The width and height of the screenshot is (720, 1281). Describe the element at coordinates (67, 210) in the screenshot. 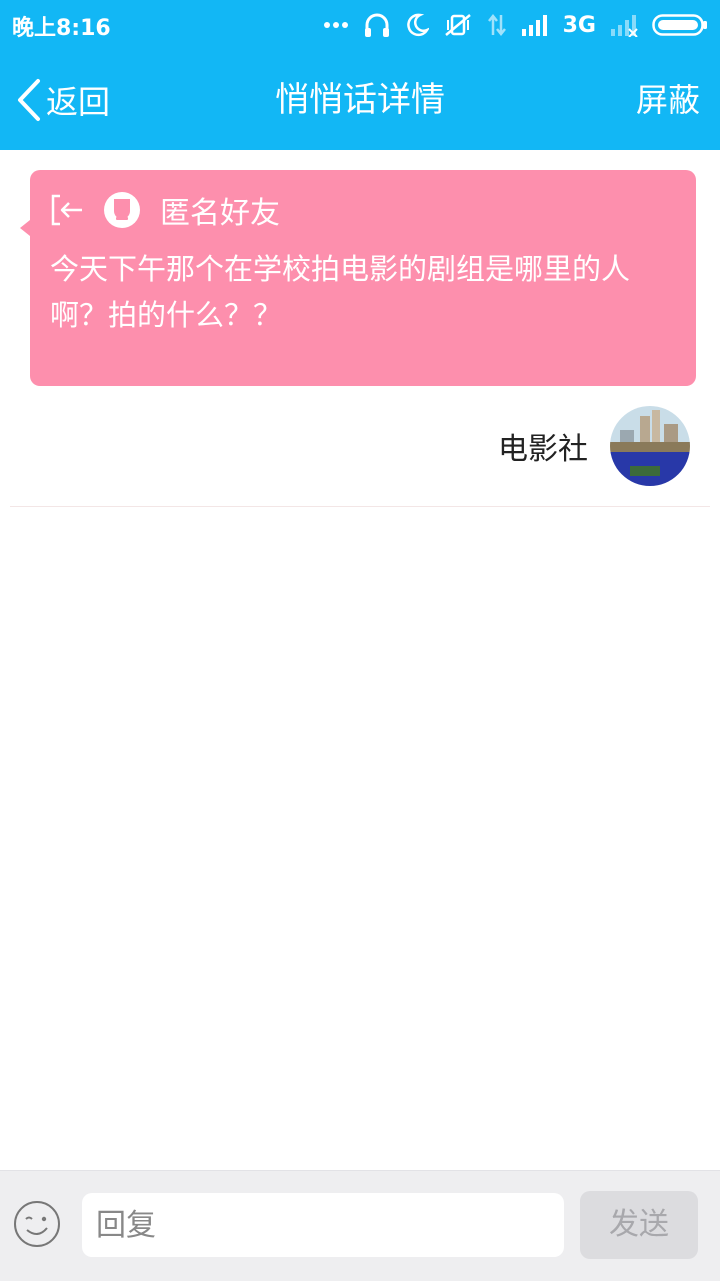

I see `exit-icon` at that location.